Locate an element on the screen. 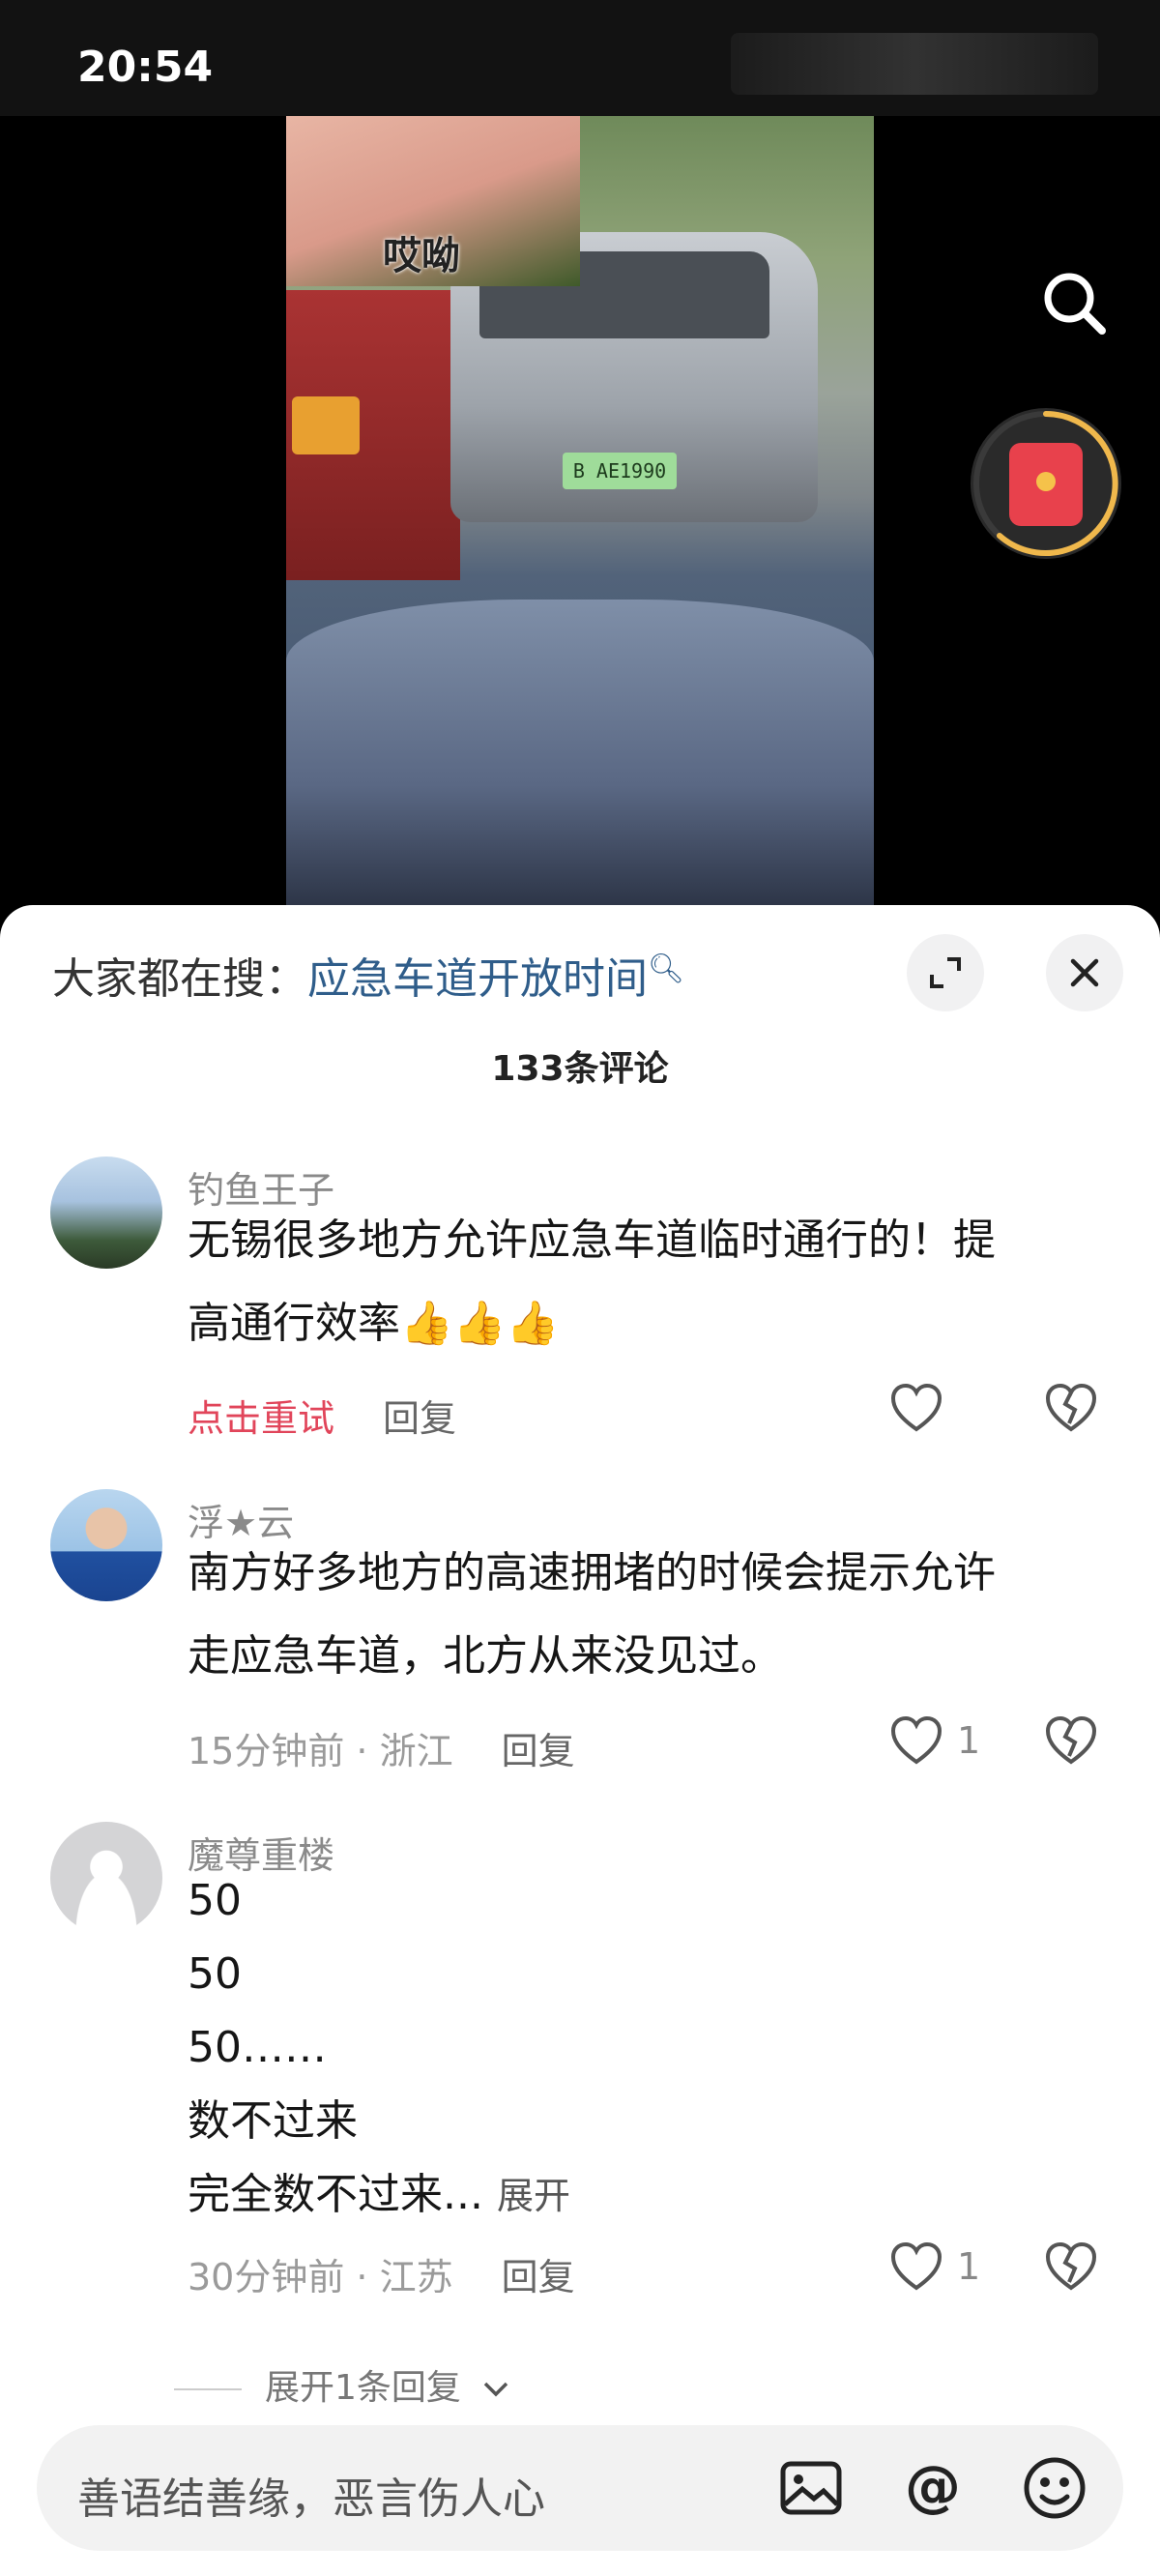  comment-meta: 30分钟前 · 江苏 回复 is located at coordinates (382, 2273).